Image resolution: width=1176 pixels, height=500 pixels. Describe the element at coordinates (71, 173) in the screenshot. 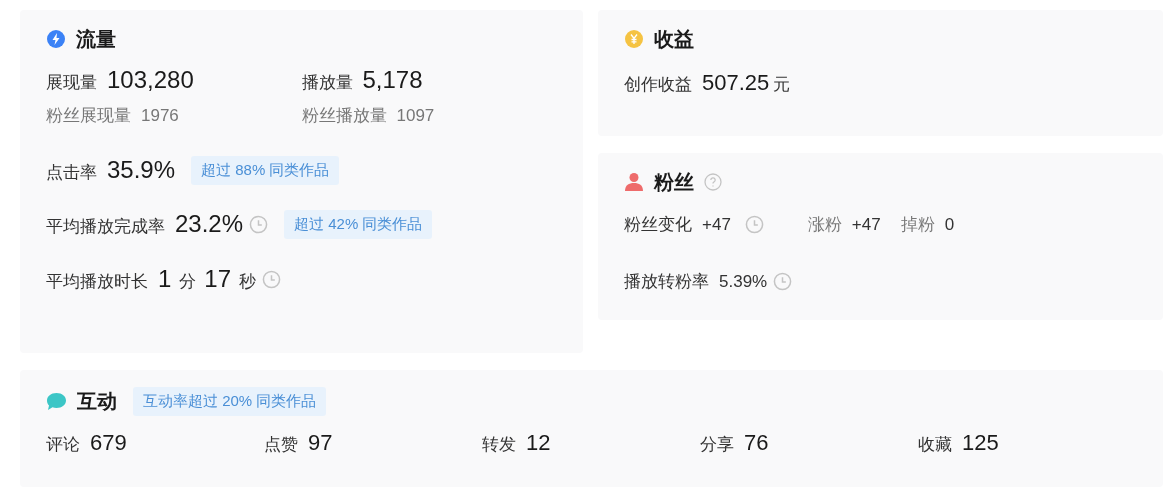

I see `metric-label: 点击率` at that location.